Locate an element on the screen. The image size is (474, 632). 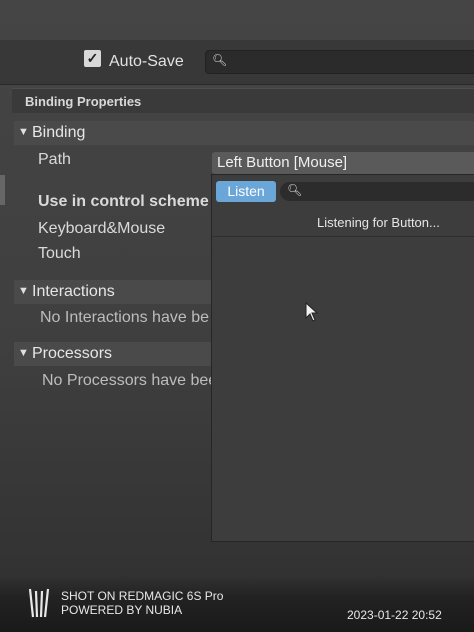
scheme-item-keyboard-mouse: Keyboard&Mouse is located at coordinates (101, 229).